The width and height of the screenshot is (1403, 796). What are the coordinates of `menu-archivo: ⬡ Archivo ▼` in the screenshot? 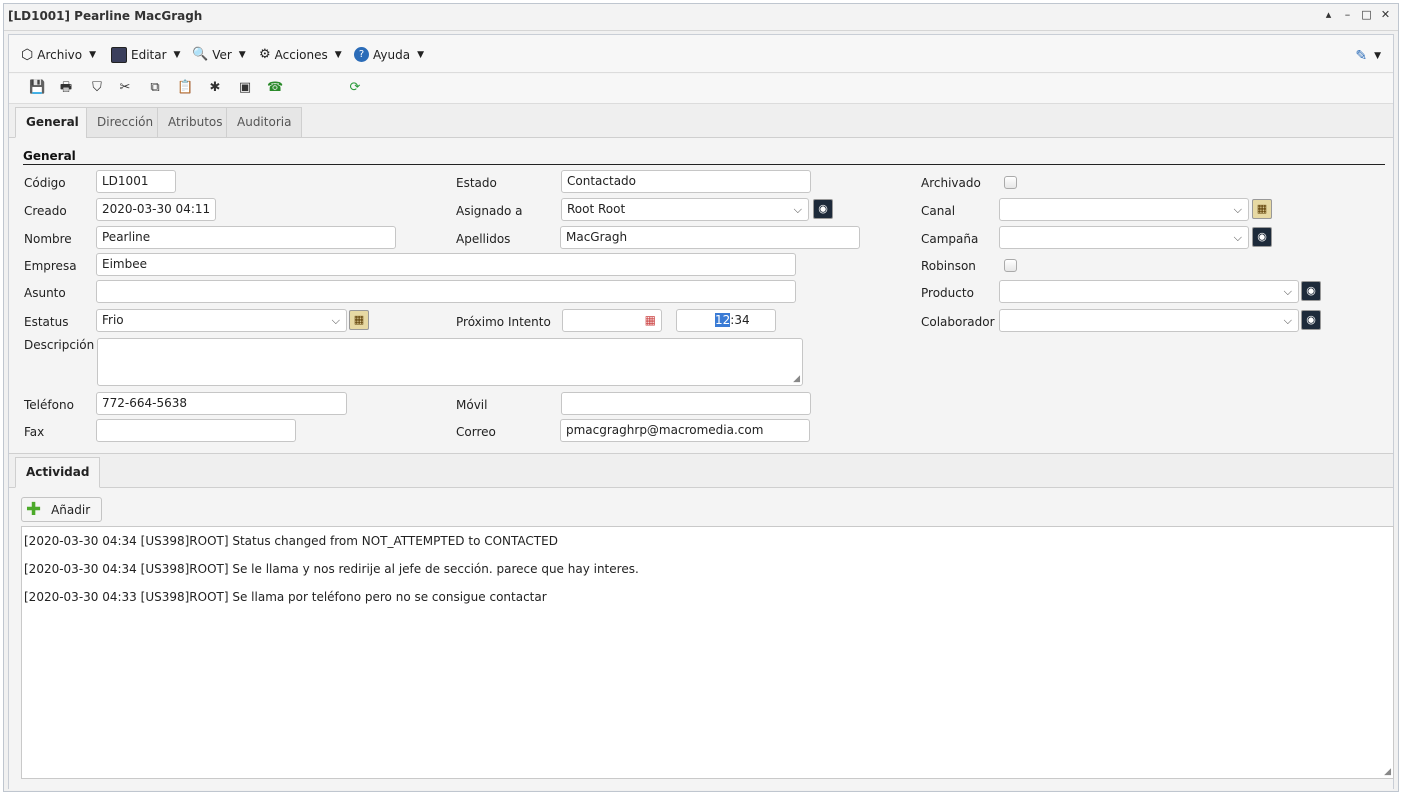 It's located at (58, 55).